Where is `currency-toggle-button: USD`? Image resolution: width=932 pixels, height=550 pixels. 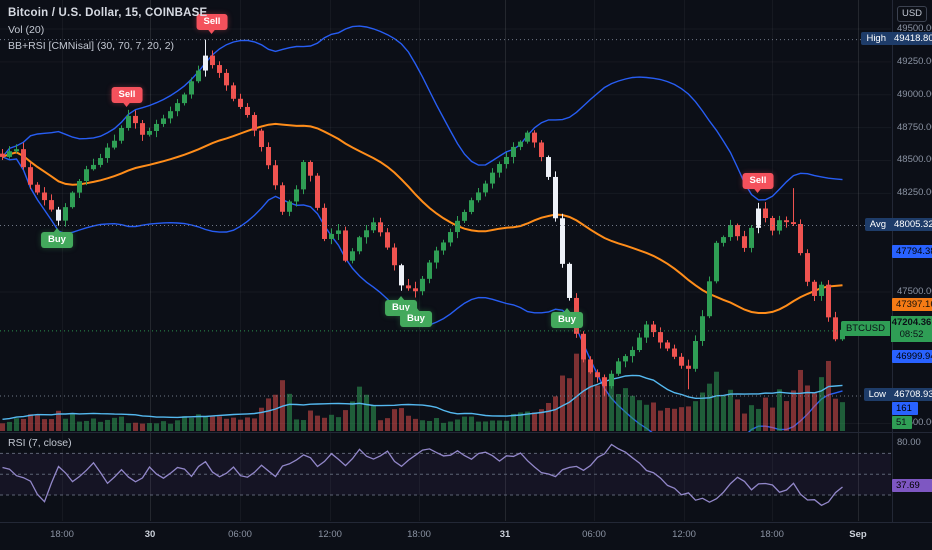 currency-toggle-button: USD is located at coordinates (912, 14).